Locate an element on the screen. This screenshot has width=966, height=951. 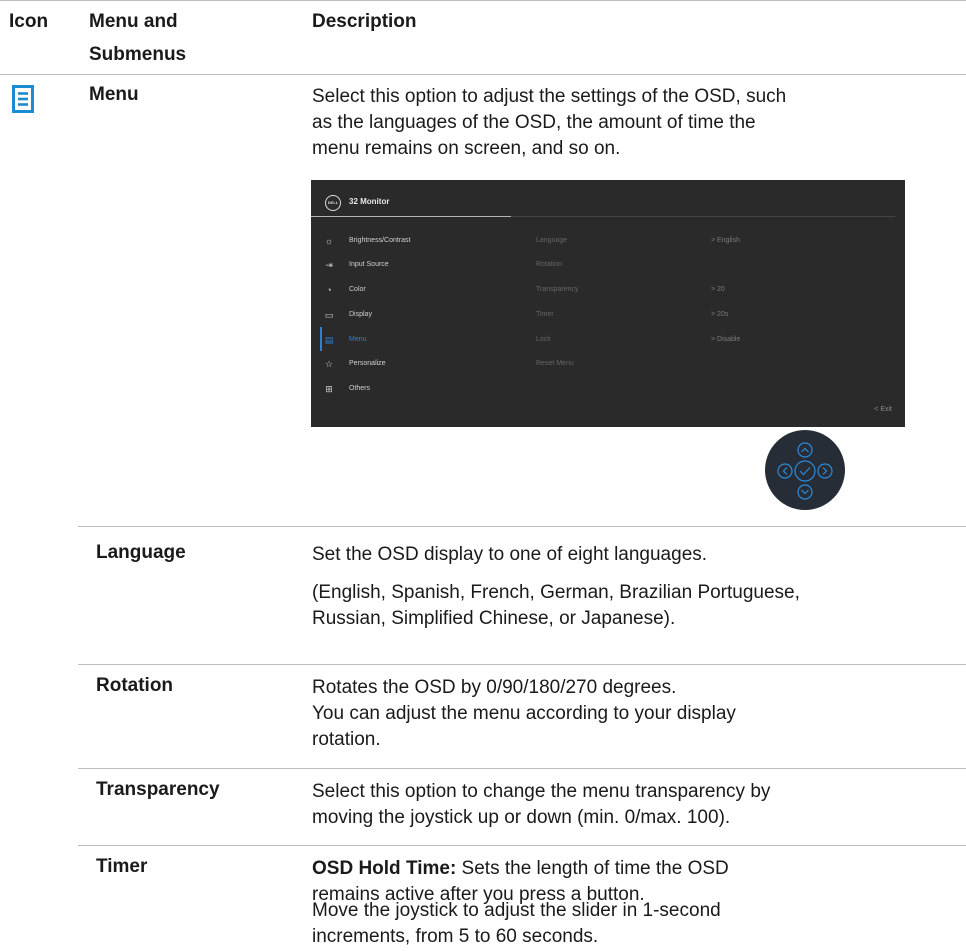
palette-icon: ◔ is located at coordinates (329, 290).